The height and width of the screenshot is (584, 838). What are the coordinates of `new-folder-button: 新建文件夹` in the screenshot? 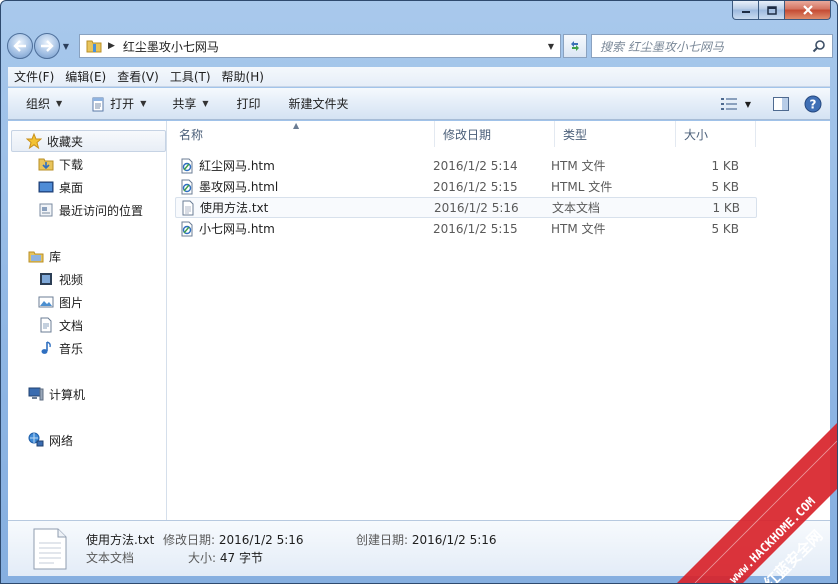 It's located at (319, 104).